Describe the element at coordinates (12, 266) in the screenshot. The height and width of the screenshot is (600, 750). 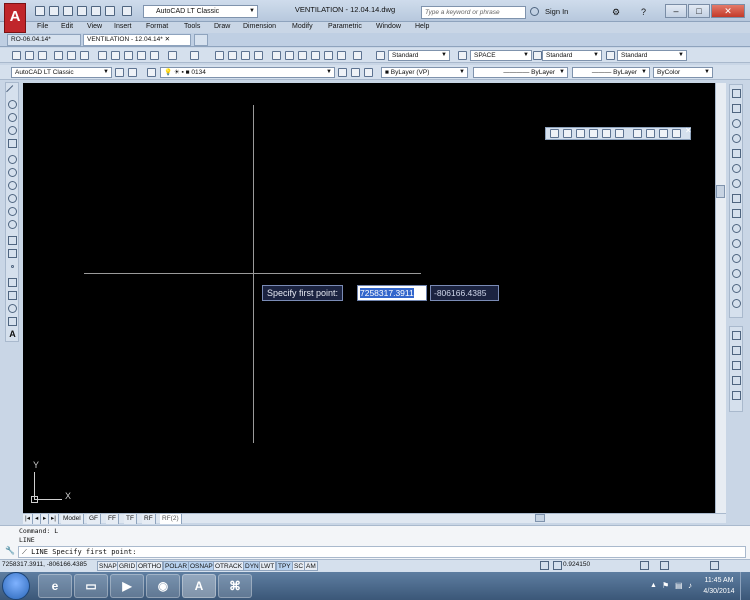
I see `point-icon` at that location.